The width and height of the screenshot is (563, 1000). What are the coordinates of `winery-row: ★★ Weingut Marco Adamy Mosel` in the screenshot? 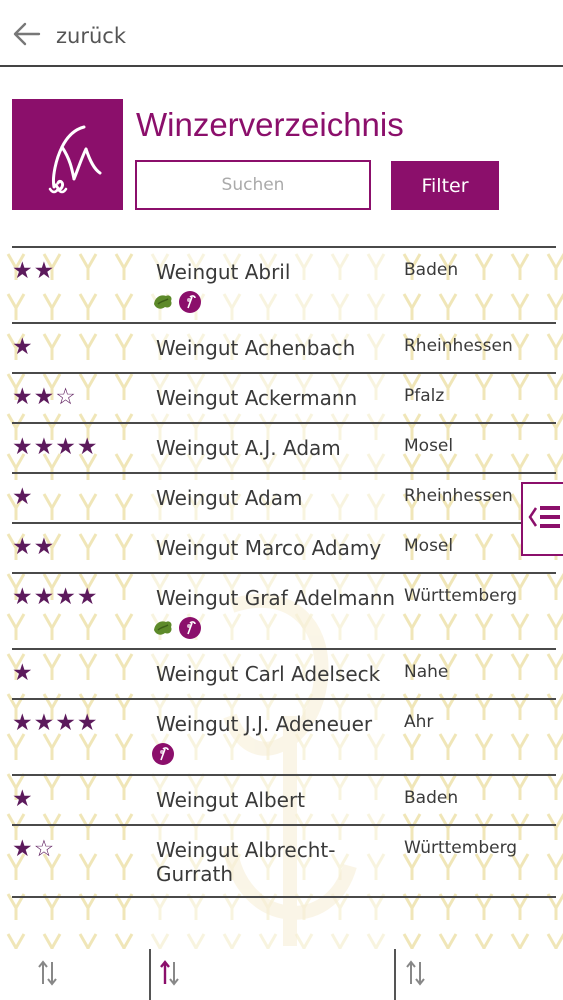 It's located at (284, 547).